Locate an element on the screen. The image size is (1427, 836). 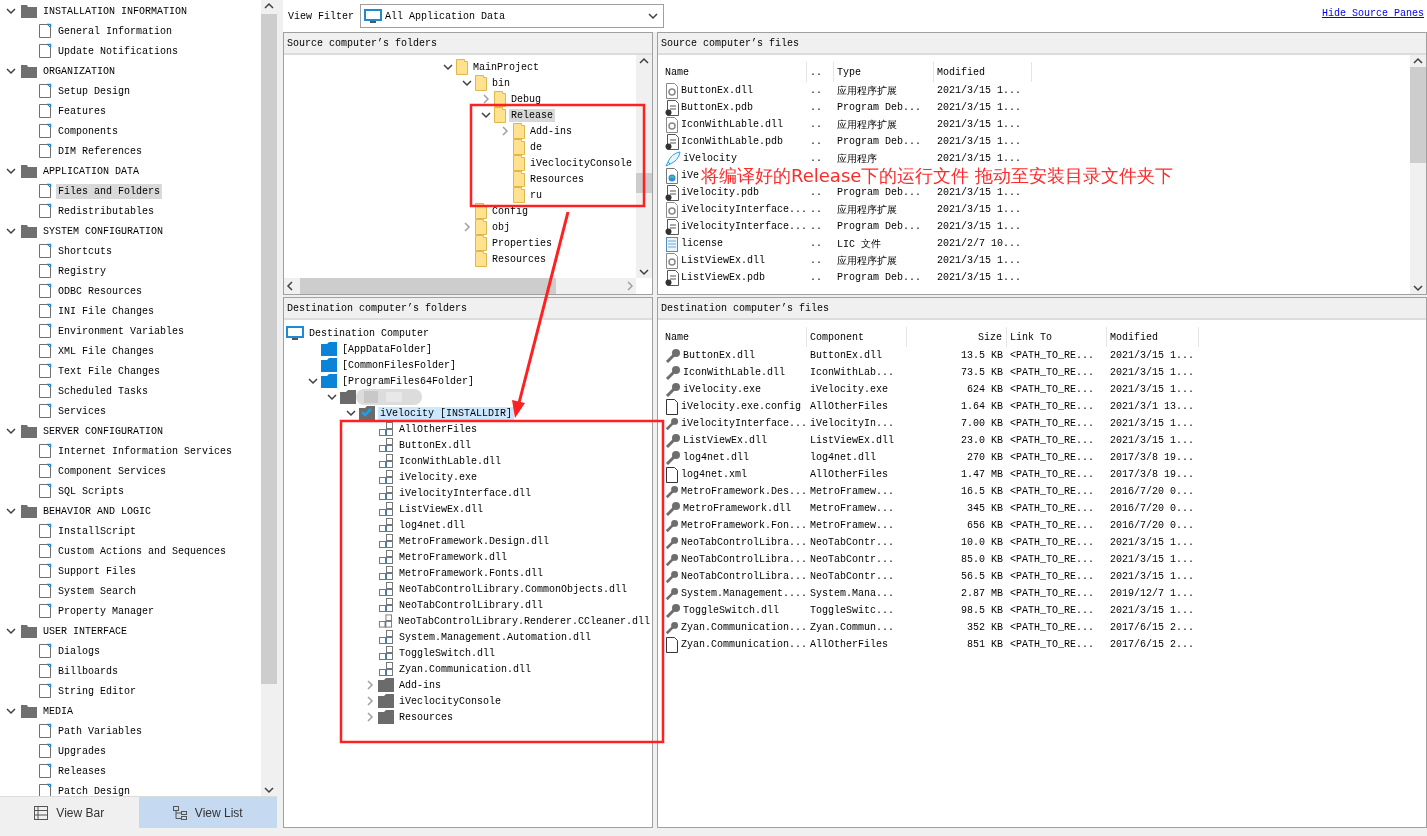
tree-item: MainProject is located at coordinates (506, 67).